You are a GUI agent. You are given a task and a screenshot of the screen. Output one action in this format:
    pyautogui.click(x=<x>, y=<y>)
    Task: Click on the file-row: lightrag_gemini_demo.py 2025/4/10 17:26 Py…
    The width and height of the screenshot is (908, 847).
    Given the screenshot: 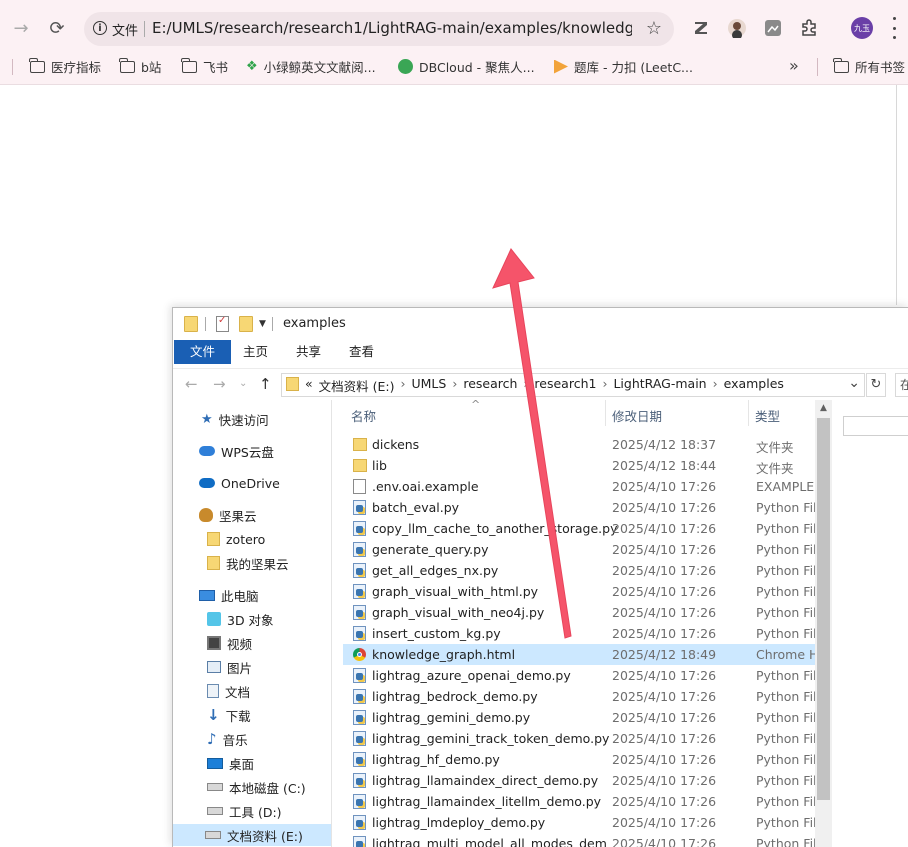 What is the action you would take?
    pyautogui.click(x=579, y=717)
    